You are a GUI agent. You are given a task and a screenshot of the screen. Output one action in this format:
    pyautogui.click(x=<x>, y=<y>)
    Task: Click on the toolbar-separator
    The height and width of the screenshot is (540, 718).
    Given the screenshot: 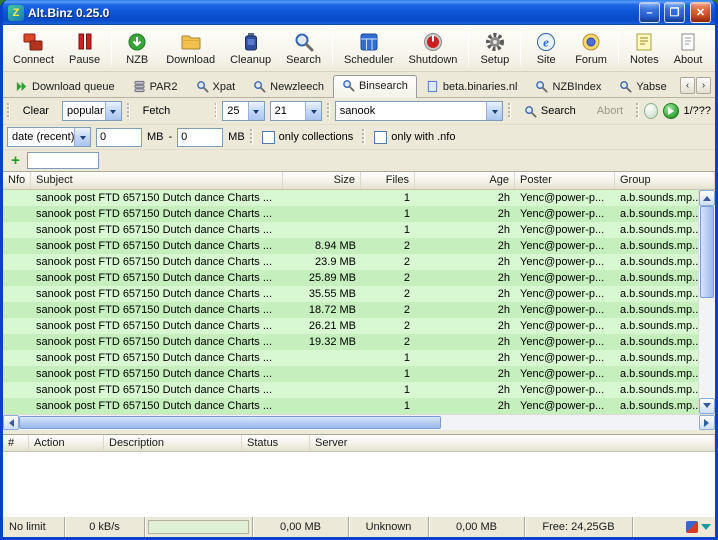 What is the action you would take?
    pyautogui.click(x=521, y=48)
    